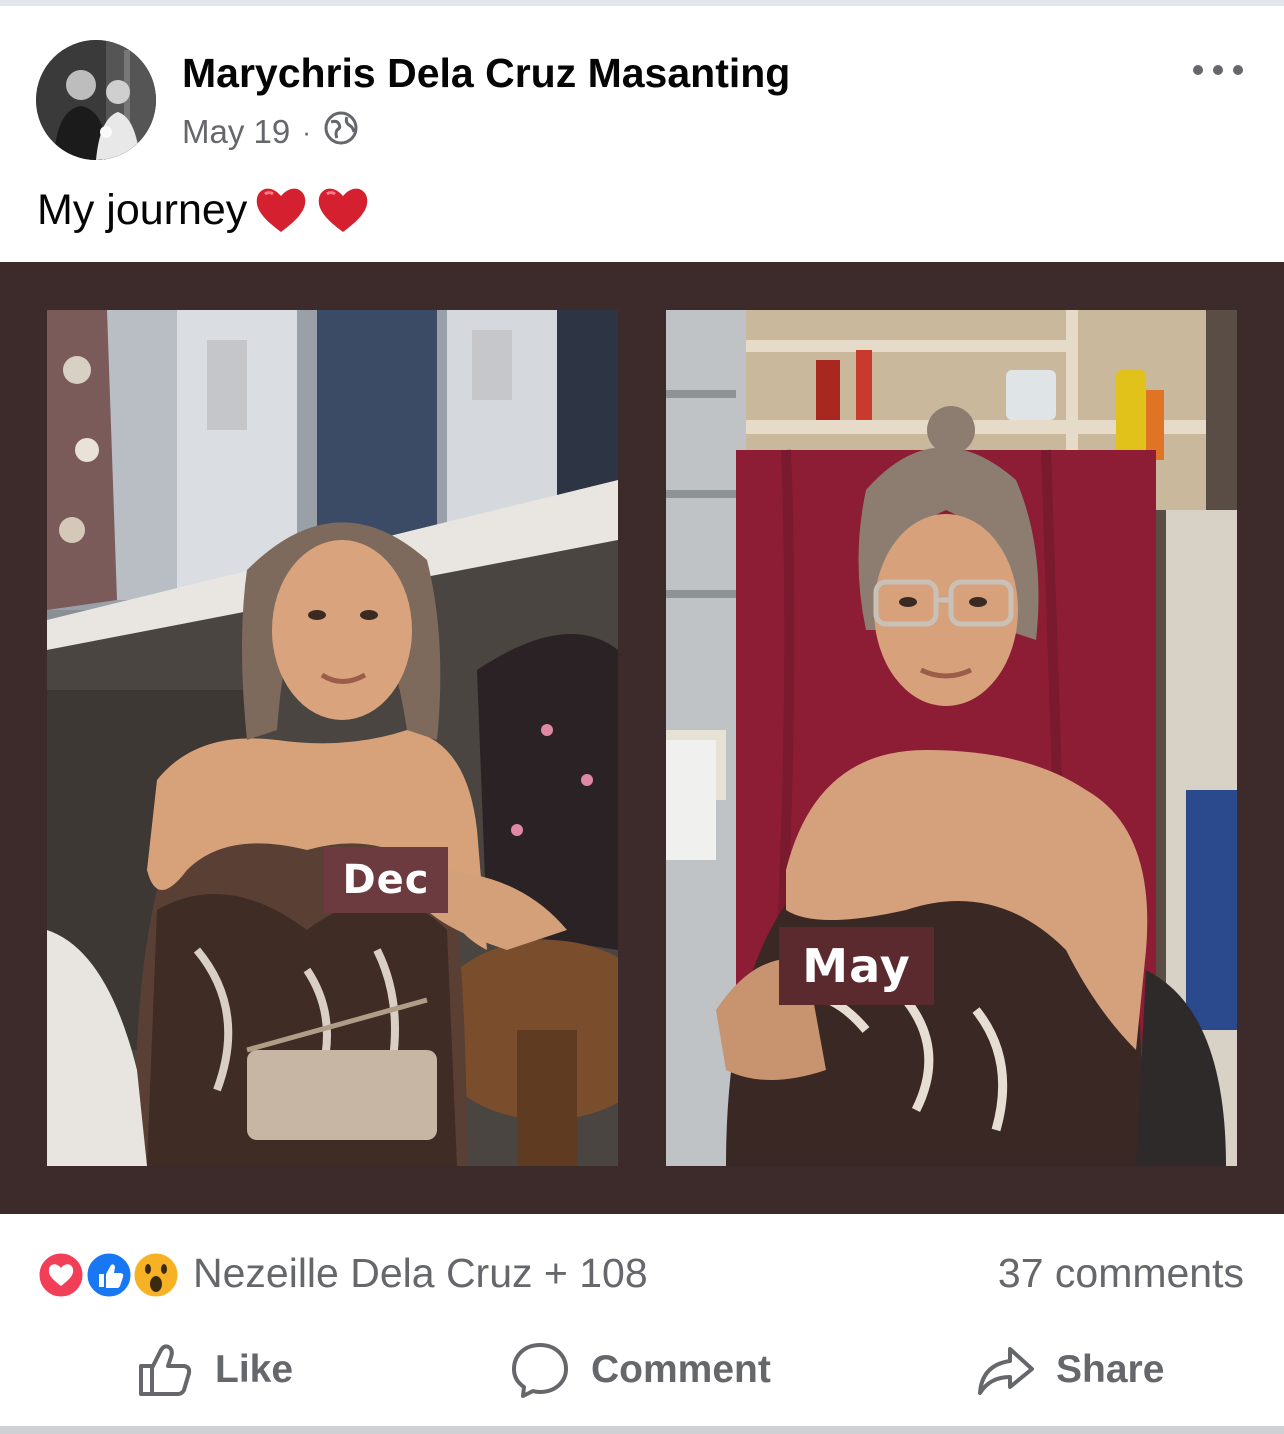 Image resolution: width=1284 pixels, height=1434 pixels. I want to click on may-label: May, so click(856, 966).